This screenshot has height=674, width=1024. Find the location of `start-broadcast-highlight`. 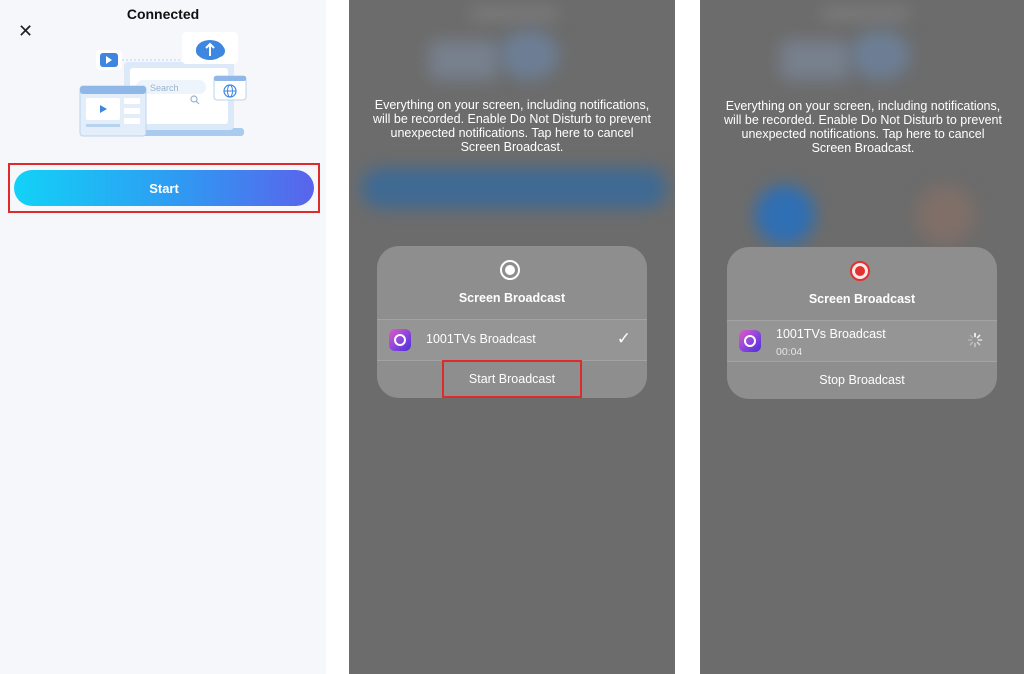

start-broadcast-highlight is located at coordinates (512, 379).